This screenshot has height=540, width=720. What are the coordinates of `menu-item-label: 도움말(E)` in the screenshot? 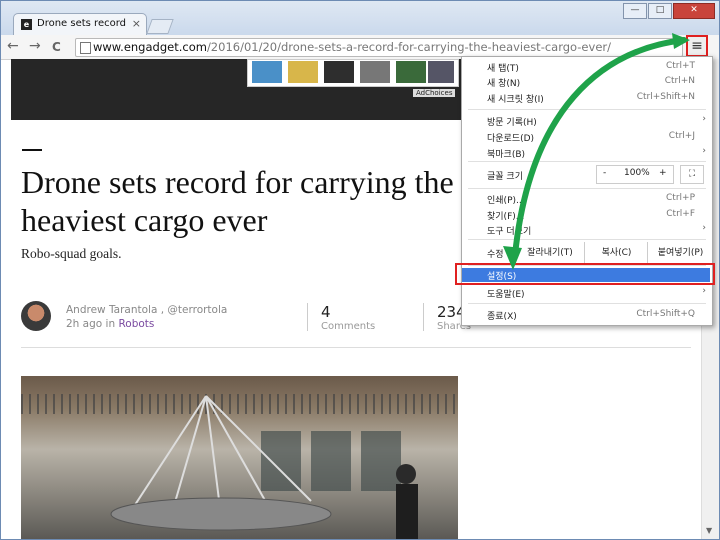 It's located at (506, 295).